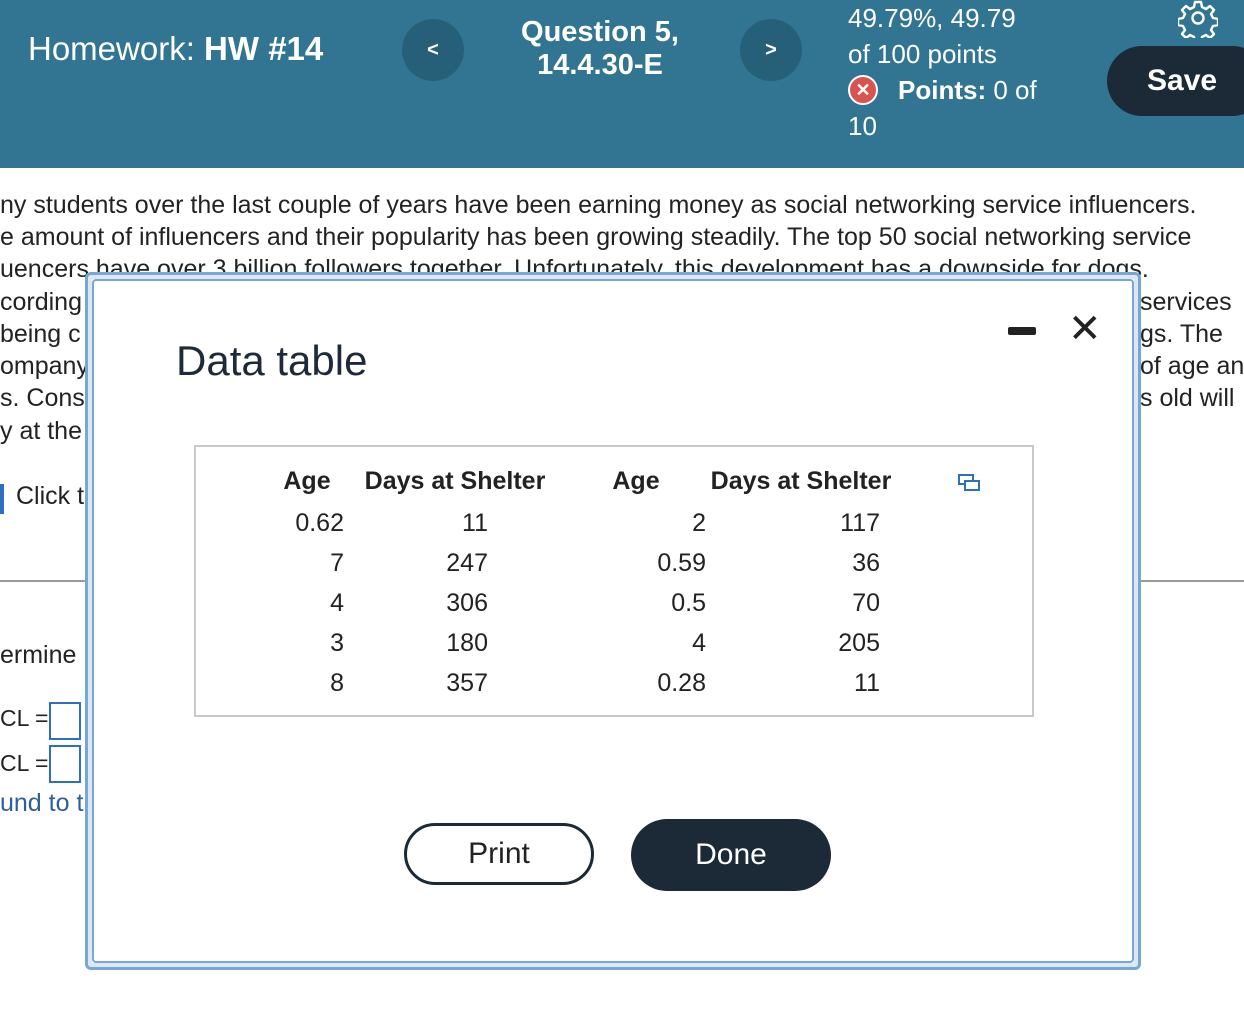  I want to click on chevron-right-icon: >, so click(771, 49).